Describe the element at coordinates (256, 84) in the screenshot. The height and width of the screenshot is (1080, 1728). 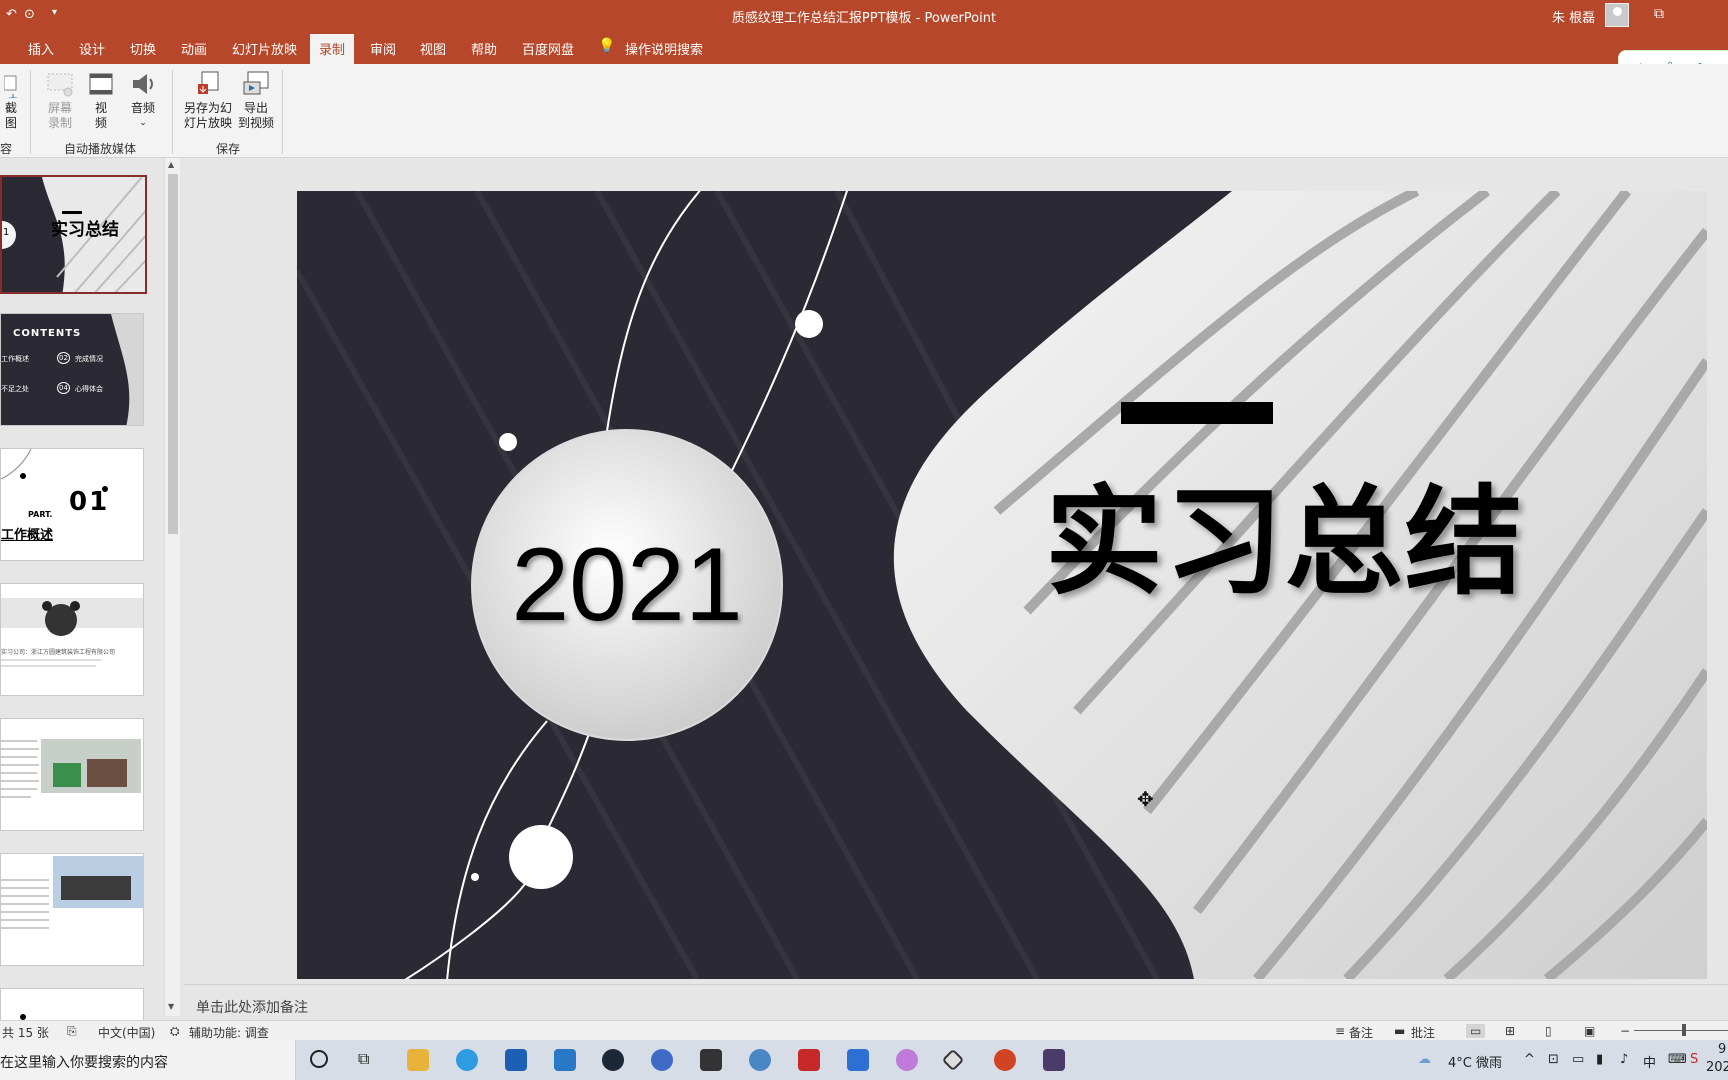
I see `export-video-icon` at that location.